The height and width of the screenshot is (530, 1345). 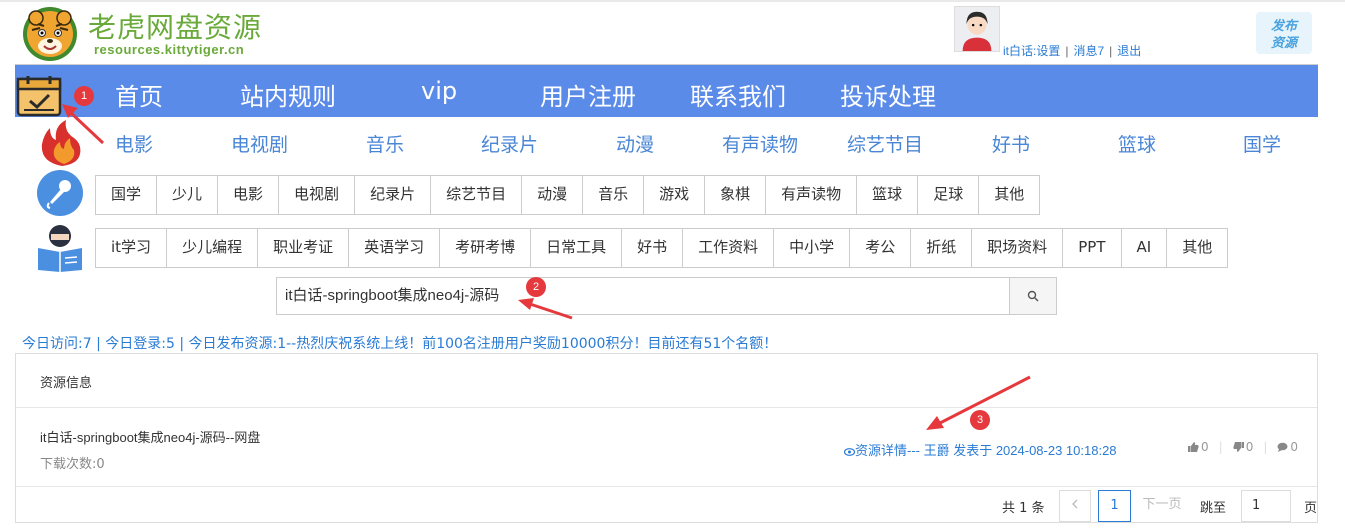 What do you see at coordinates (1311, 508) in the screenshot?
I see `page-unit-label: 页` at bounding box center [1311, 508].